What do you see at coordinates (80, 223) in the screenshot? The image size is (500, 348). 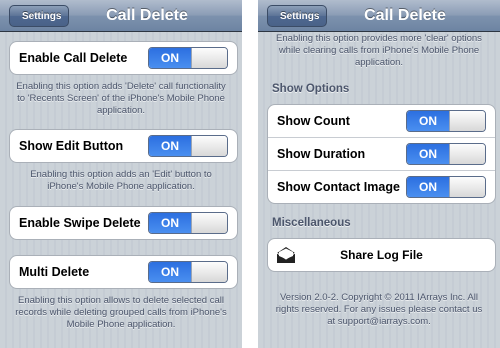 I see `enable-swipe-delete-label: Enable Swipe Delete` at bounding box center [80, 223].